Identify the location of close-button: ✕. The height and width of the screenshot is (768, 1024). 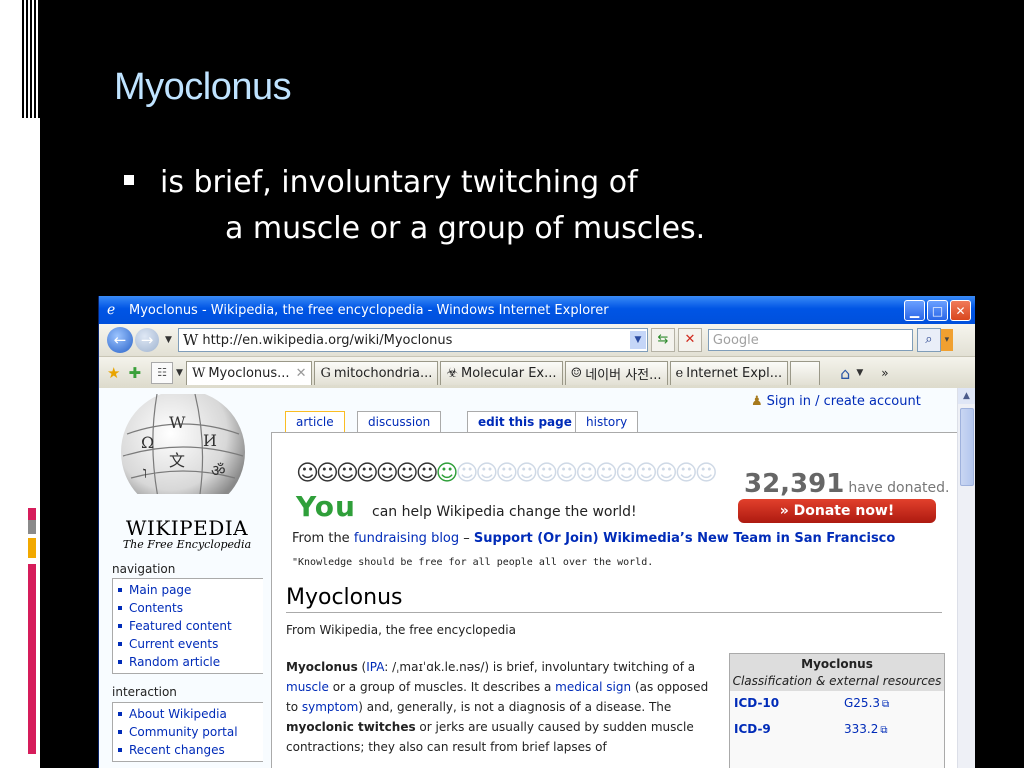
(960, 310).